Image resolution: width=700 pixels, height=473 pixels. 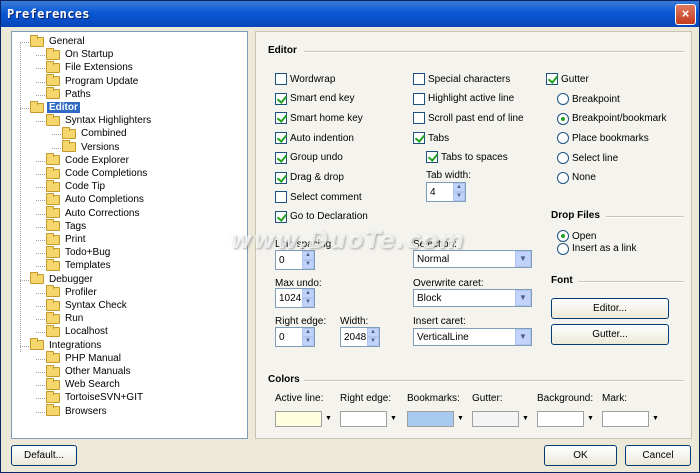 I want to click on tree-item: General, so click(x=58, y=41).